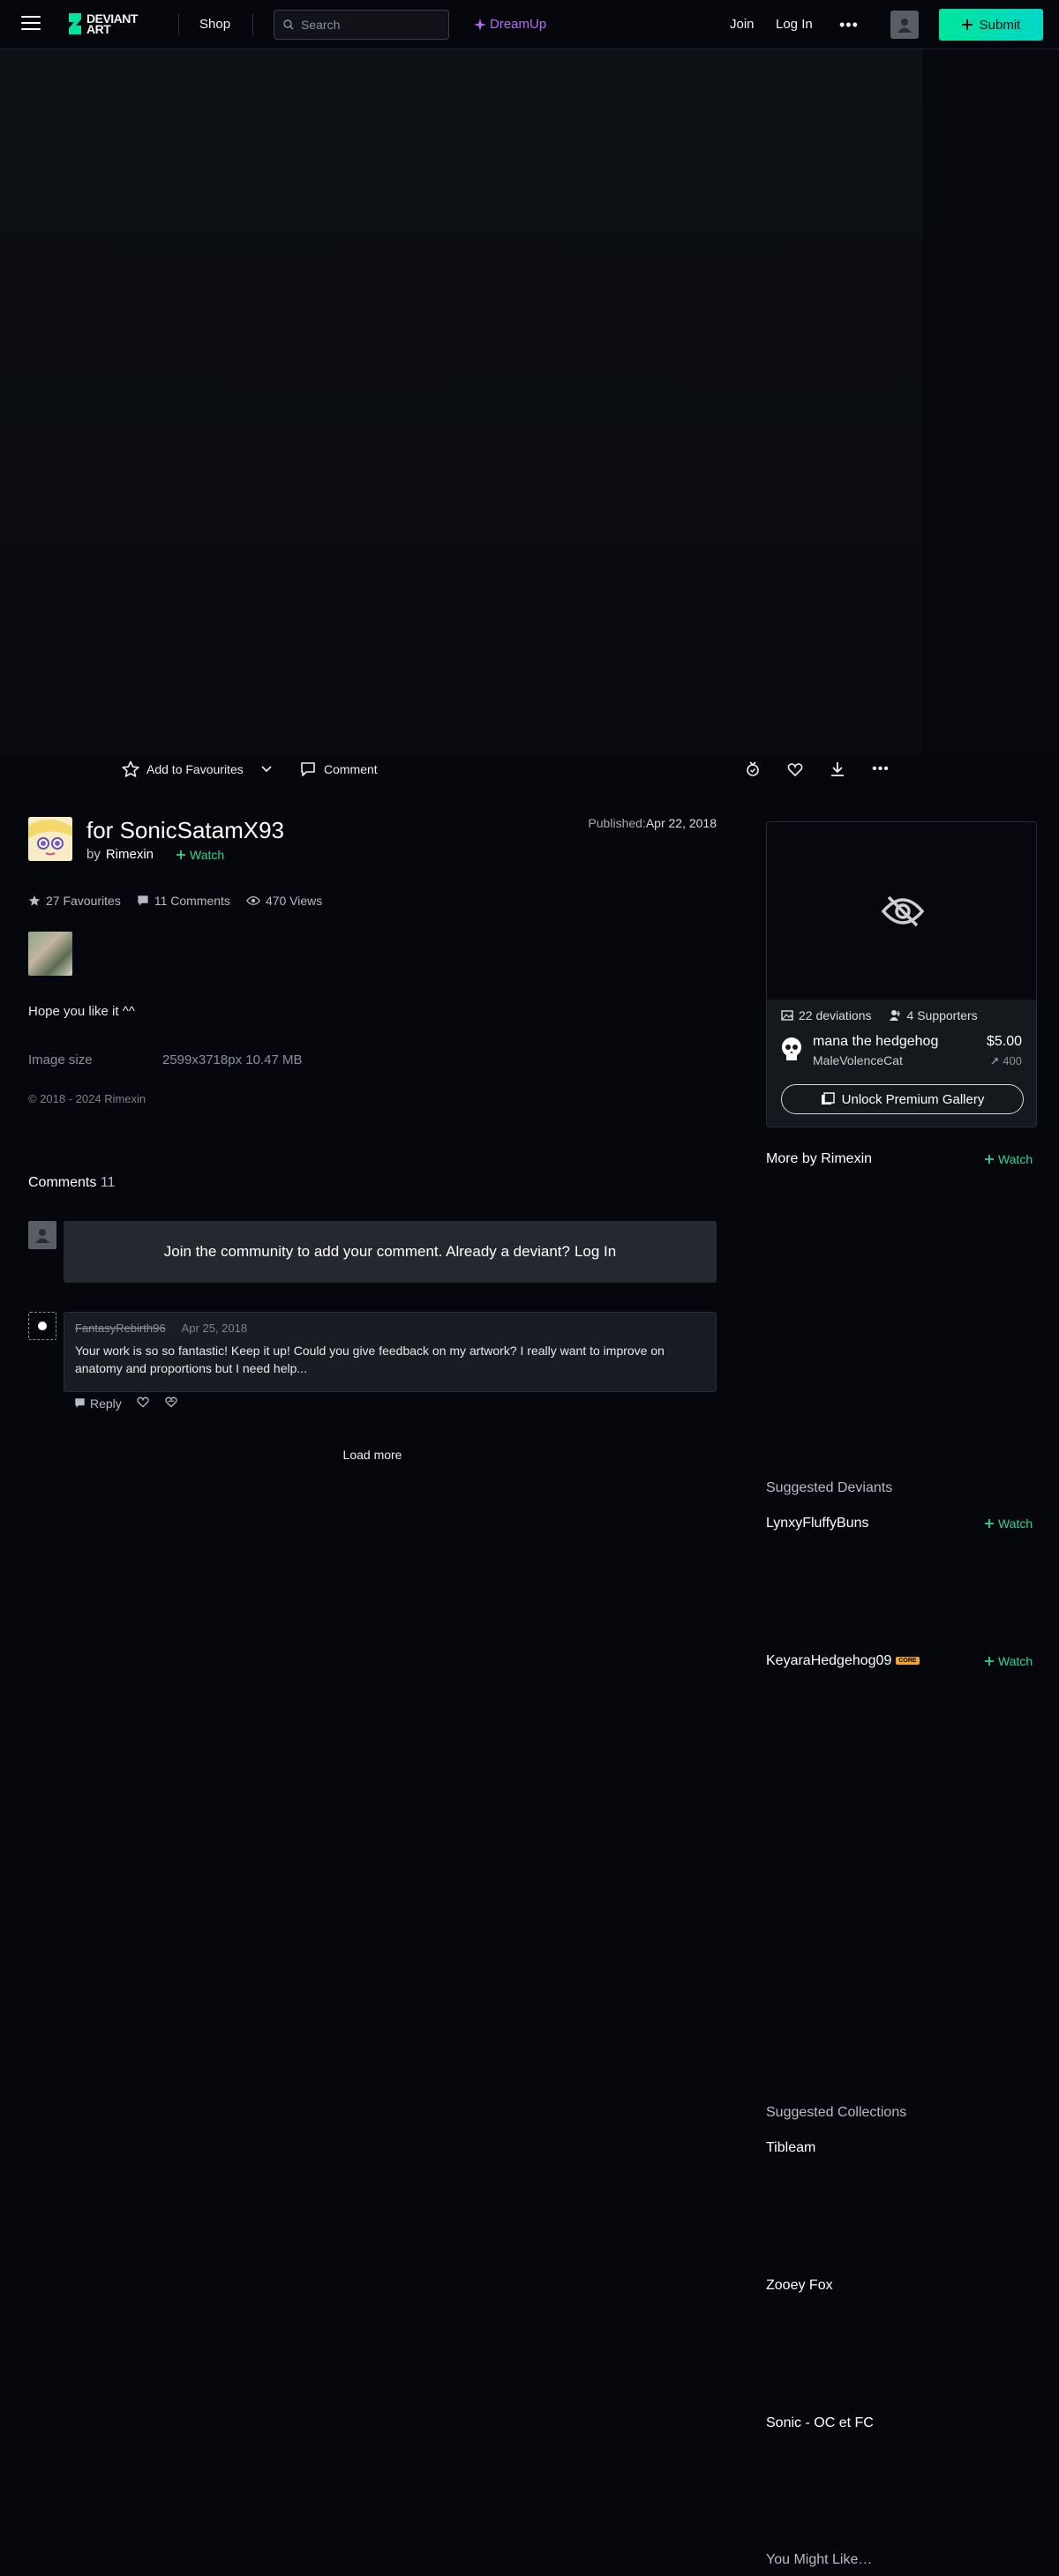  Describe the element at coordinates (849, 25) in the screenshot. I see `more-icon: •••` at that location.